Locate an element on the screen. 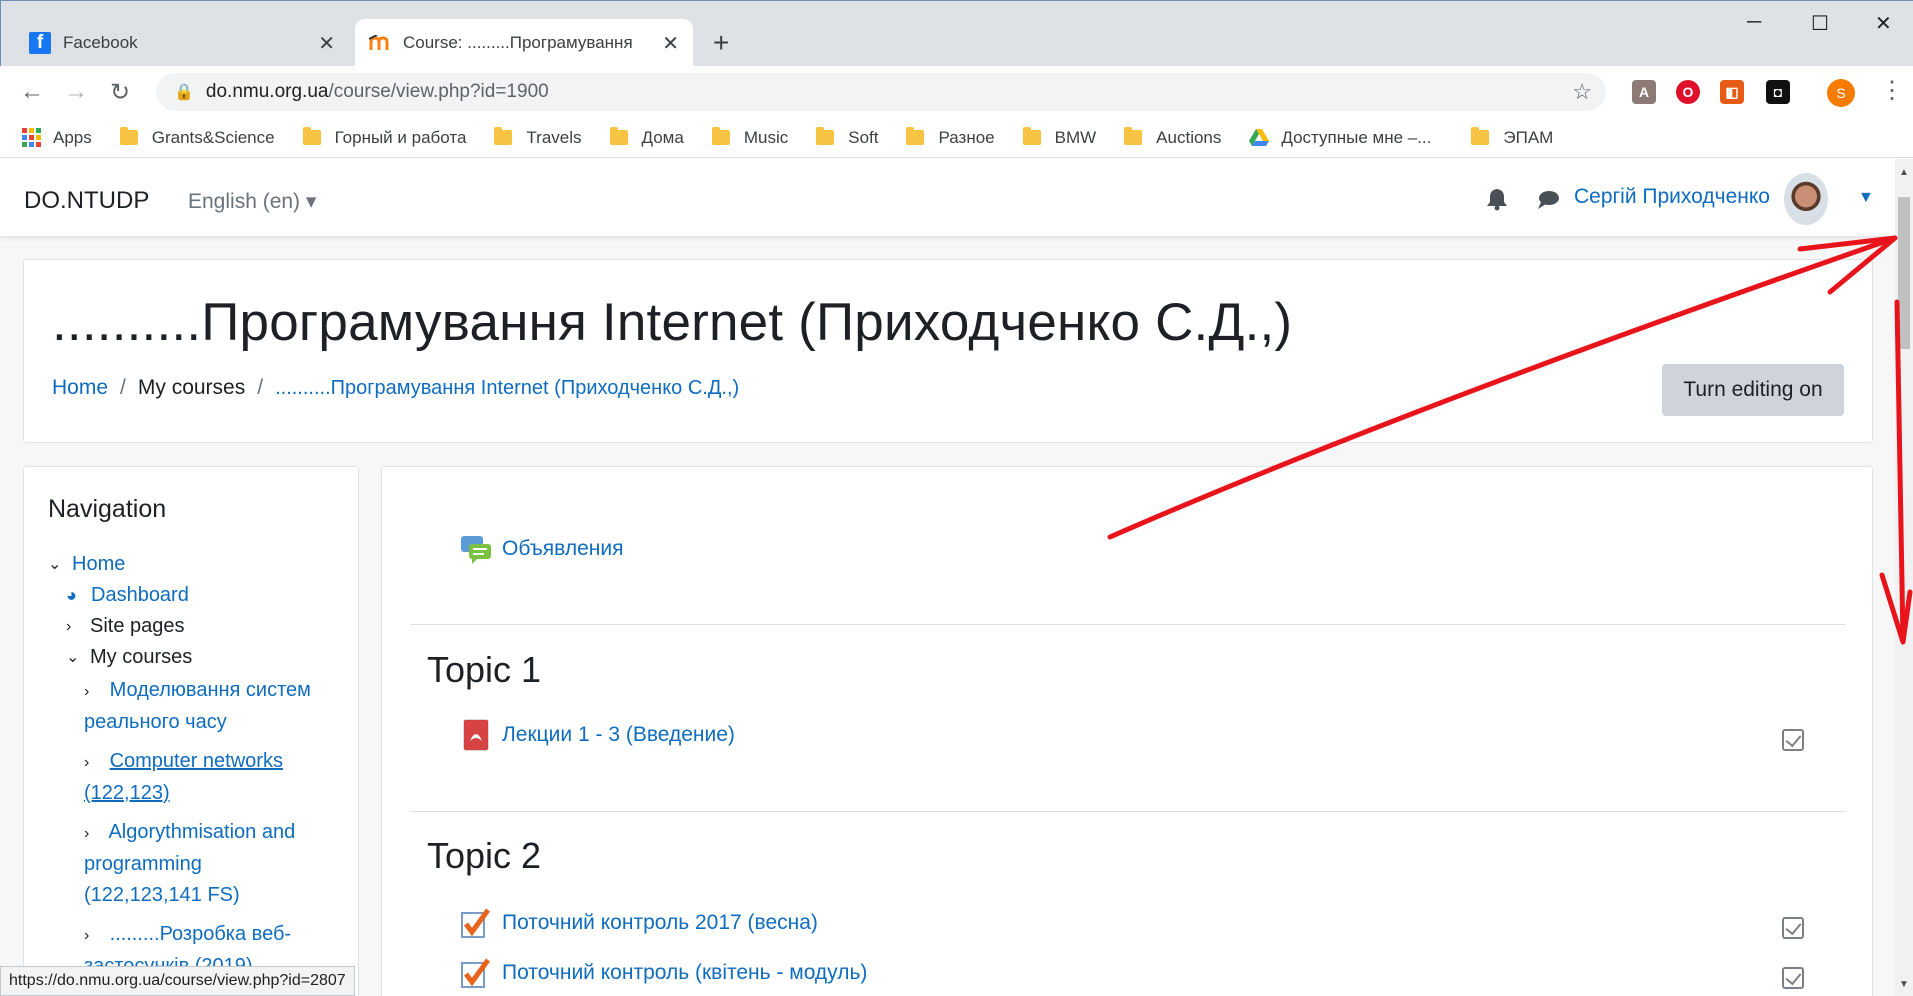  nav-course-label: (122,123) is located at coordinates (127, 793).